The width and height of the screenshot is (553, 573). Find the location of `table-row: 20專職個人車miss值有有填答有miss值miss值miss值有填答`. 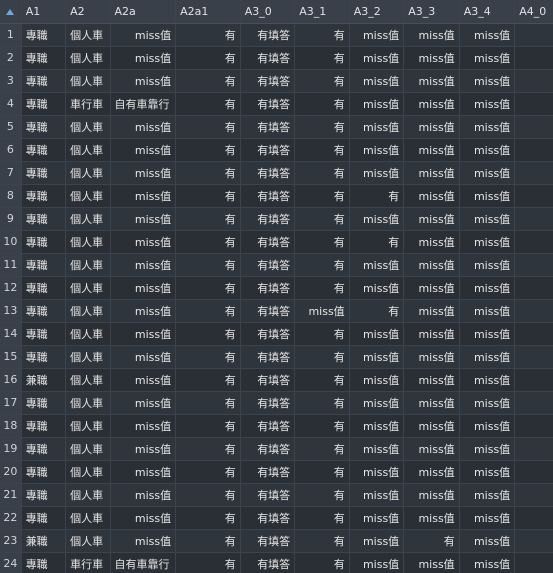

table-row: 20專職個人車miss值有有填答有miss值miss值miss值有填答 is located at coordinates (276, 472).